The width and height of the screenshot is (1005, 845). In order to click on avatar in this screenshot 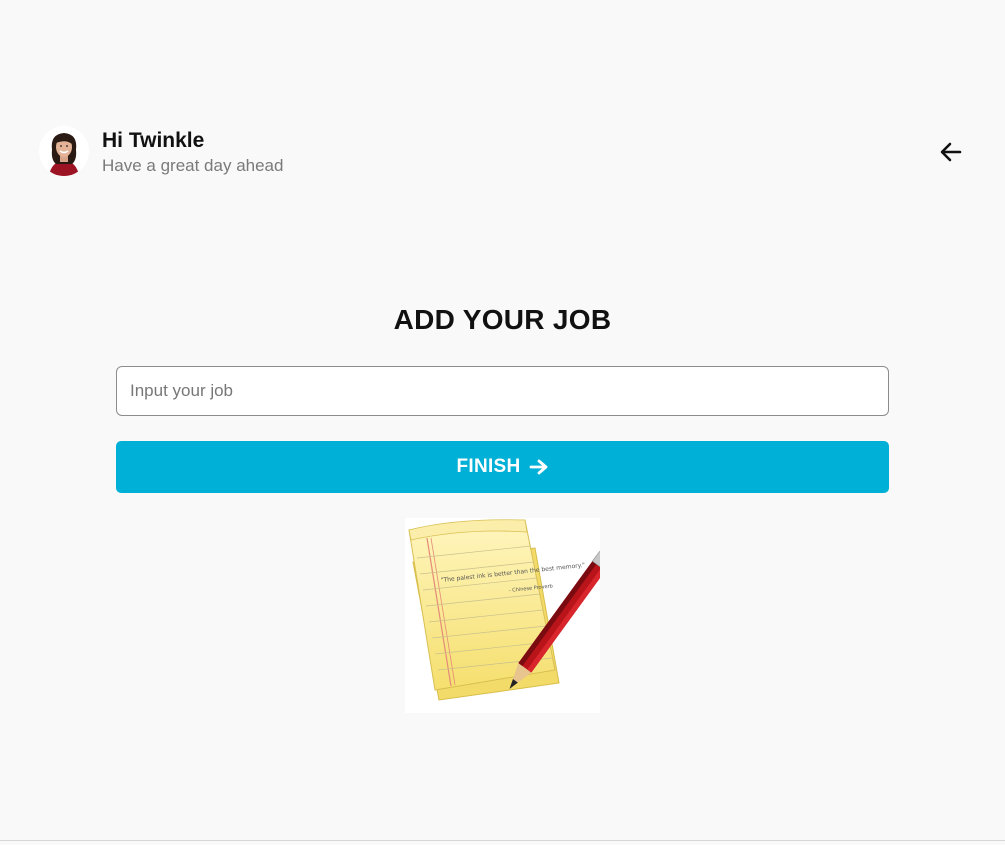, I will do `click(64, 151)`.